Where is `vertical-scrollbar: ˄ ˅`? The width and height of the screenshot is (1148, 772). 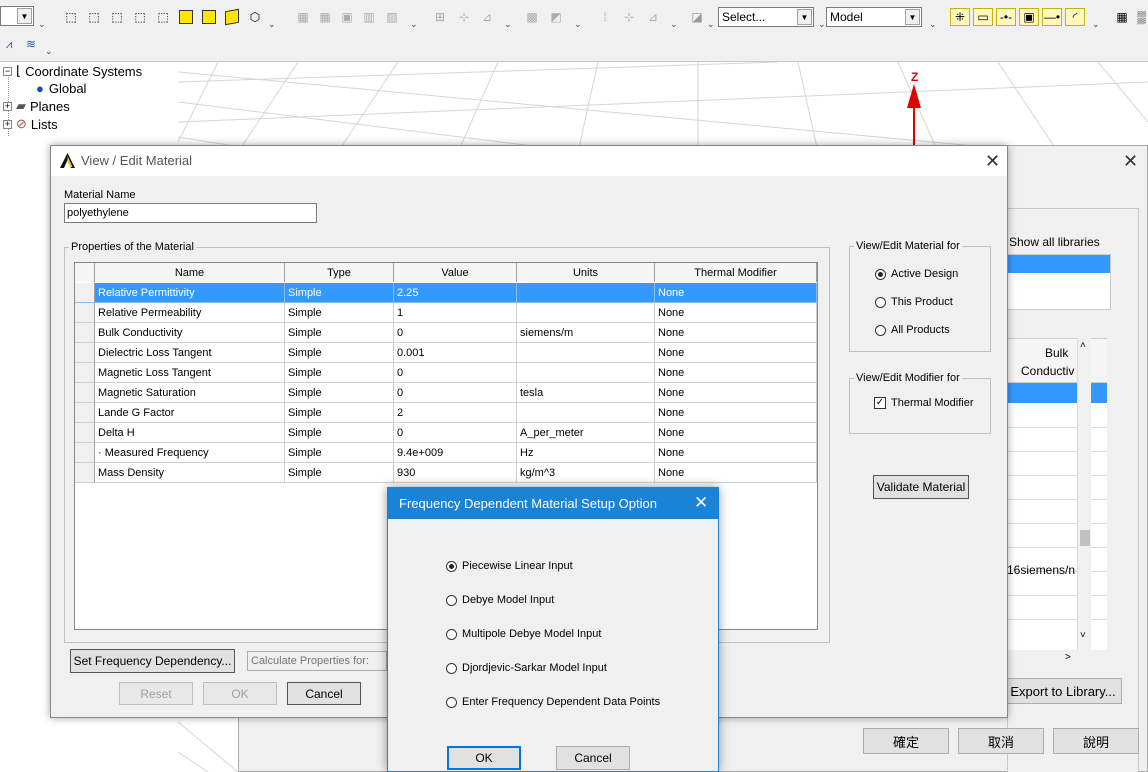
vertical-scrollbar: ˄ ˅ is located at coordinates (1084, 494).